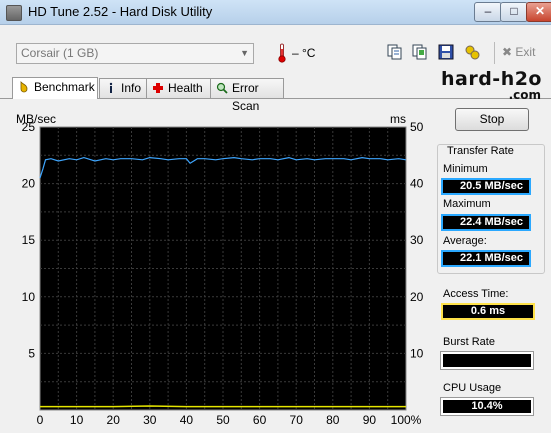 This screenshot has width=551, height=433. I want to click on benchmark-icon, so click(24, 87).